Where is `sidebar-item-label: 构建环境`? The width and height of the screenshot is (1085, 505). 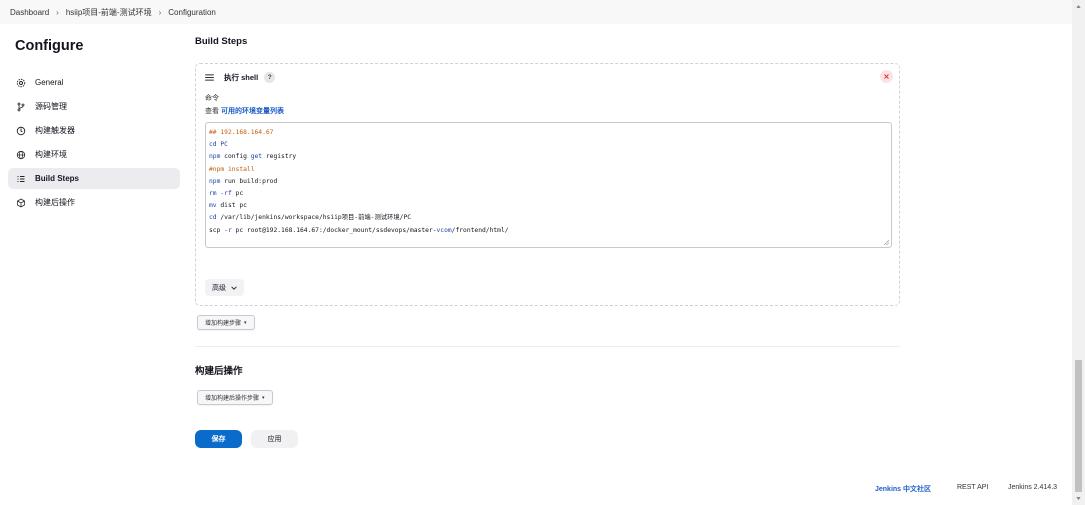
sidebar-item-label: 构建环境 is located at coordinates (51, 154).